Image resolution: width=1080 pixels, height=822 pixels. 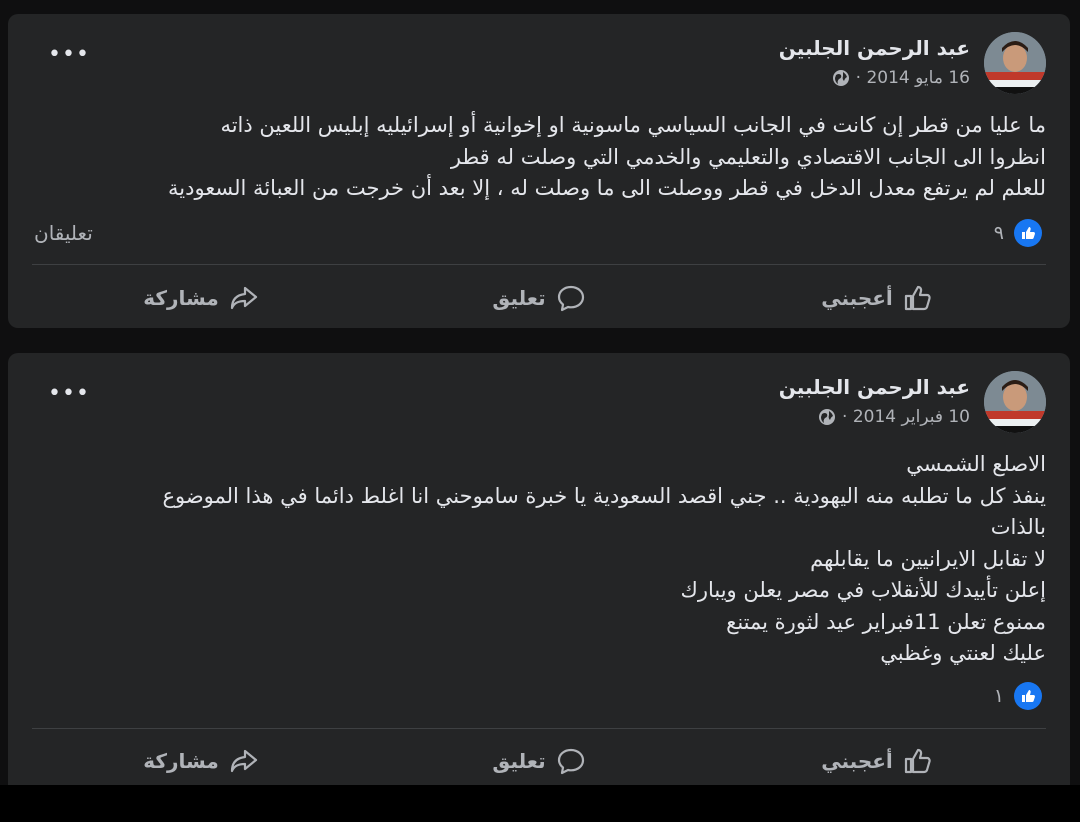 I want to click on post-text-line: عليك لعنتي وغظبي, so click(x=963, y=653).